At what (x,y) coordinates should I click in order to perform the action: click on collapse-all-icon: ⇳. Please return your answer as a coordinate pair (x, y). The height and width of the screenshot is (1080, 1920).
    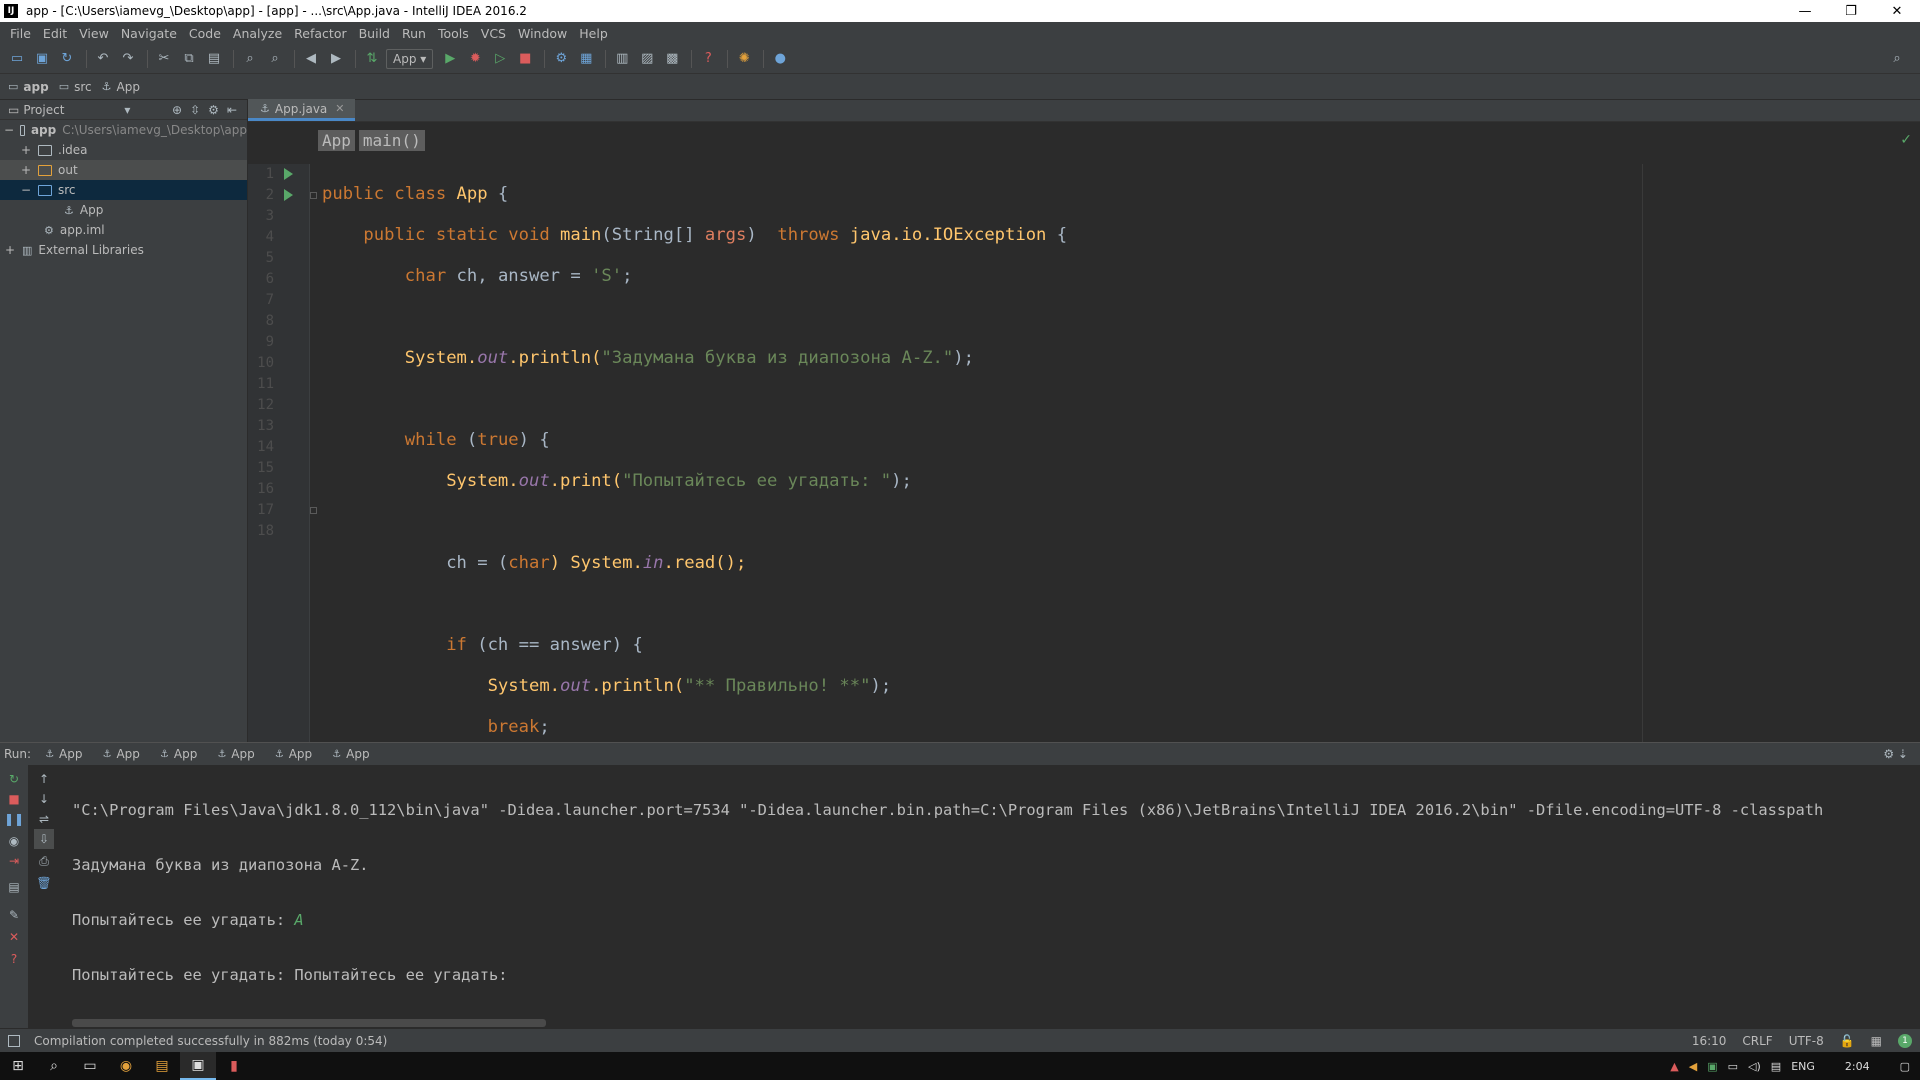
    Looking at the image, I should click on (195, 110).